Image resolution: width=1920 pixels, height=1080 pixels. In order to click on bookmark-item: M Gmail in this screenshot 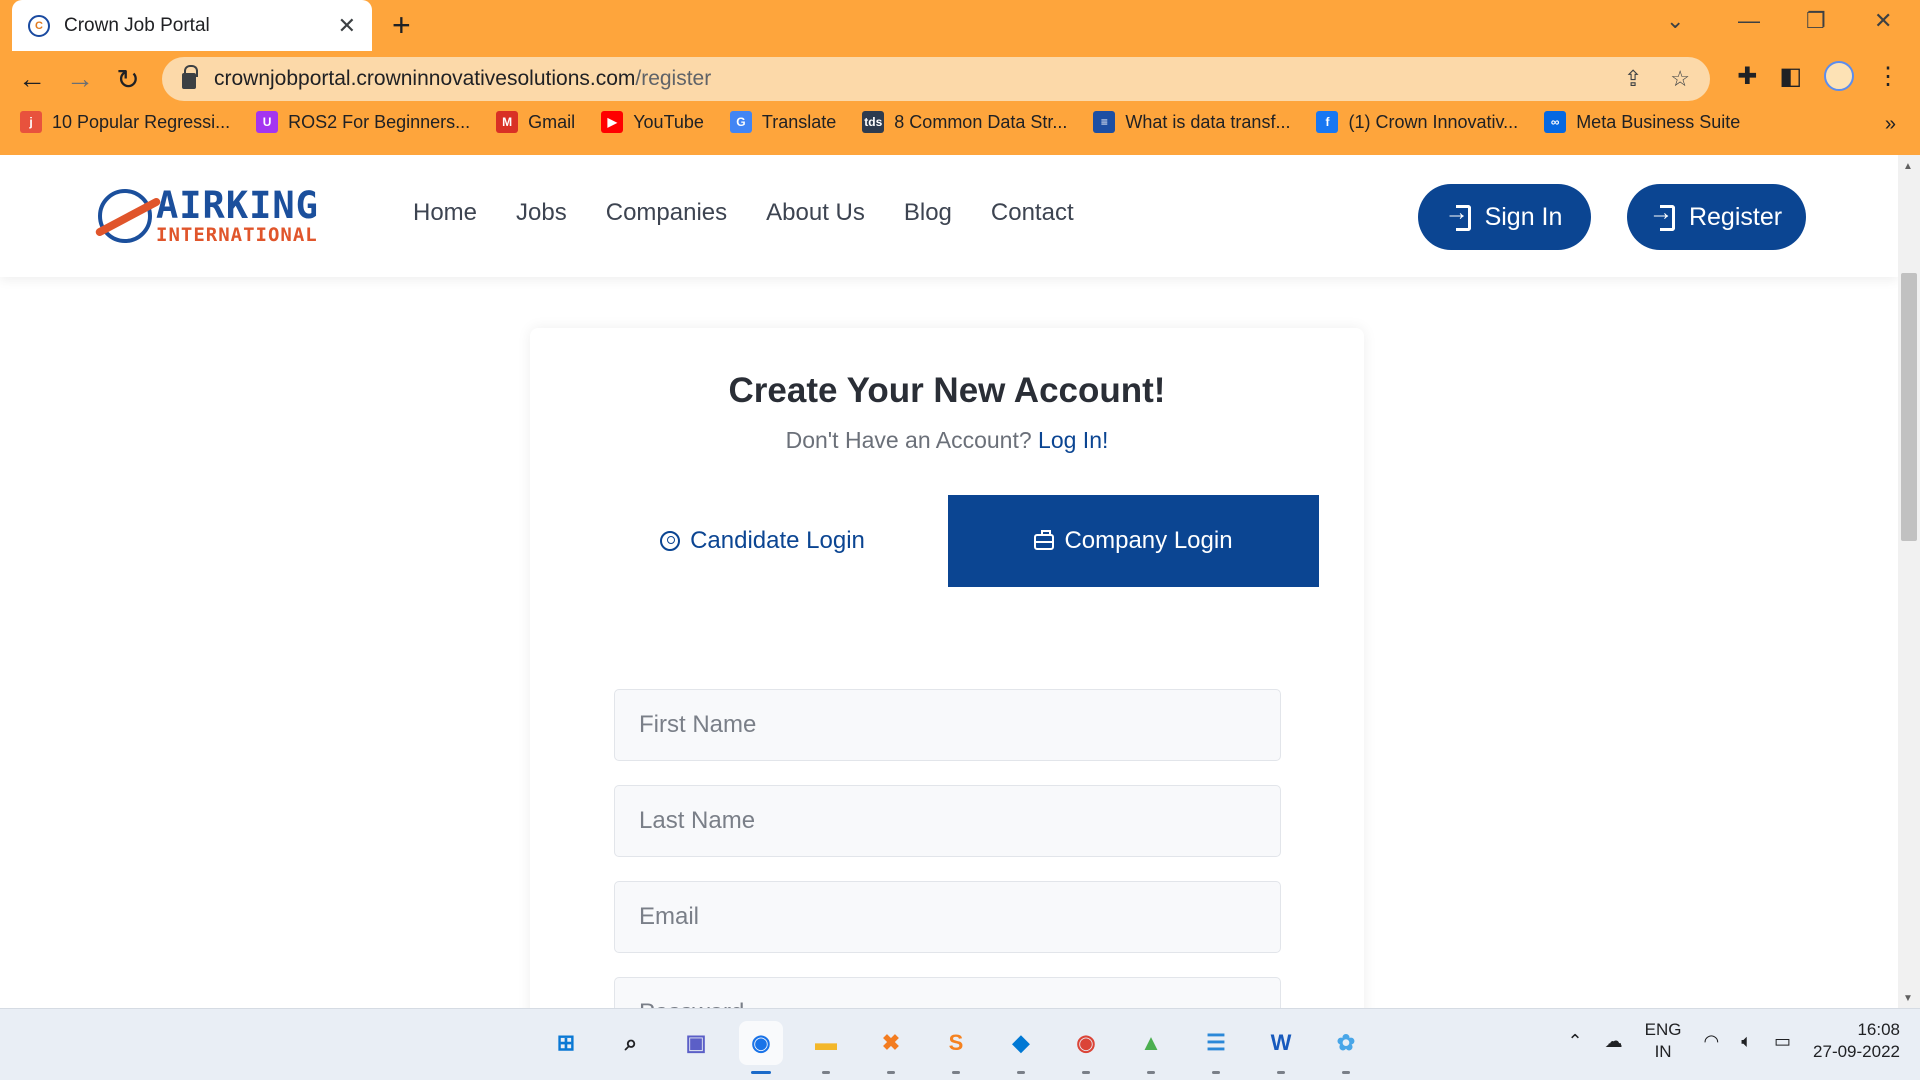, I will do `click(535, 122)`.